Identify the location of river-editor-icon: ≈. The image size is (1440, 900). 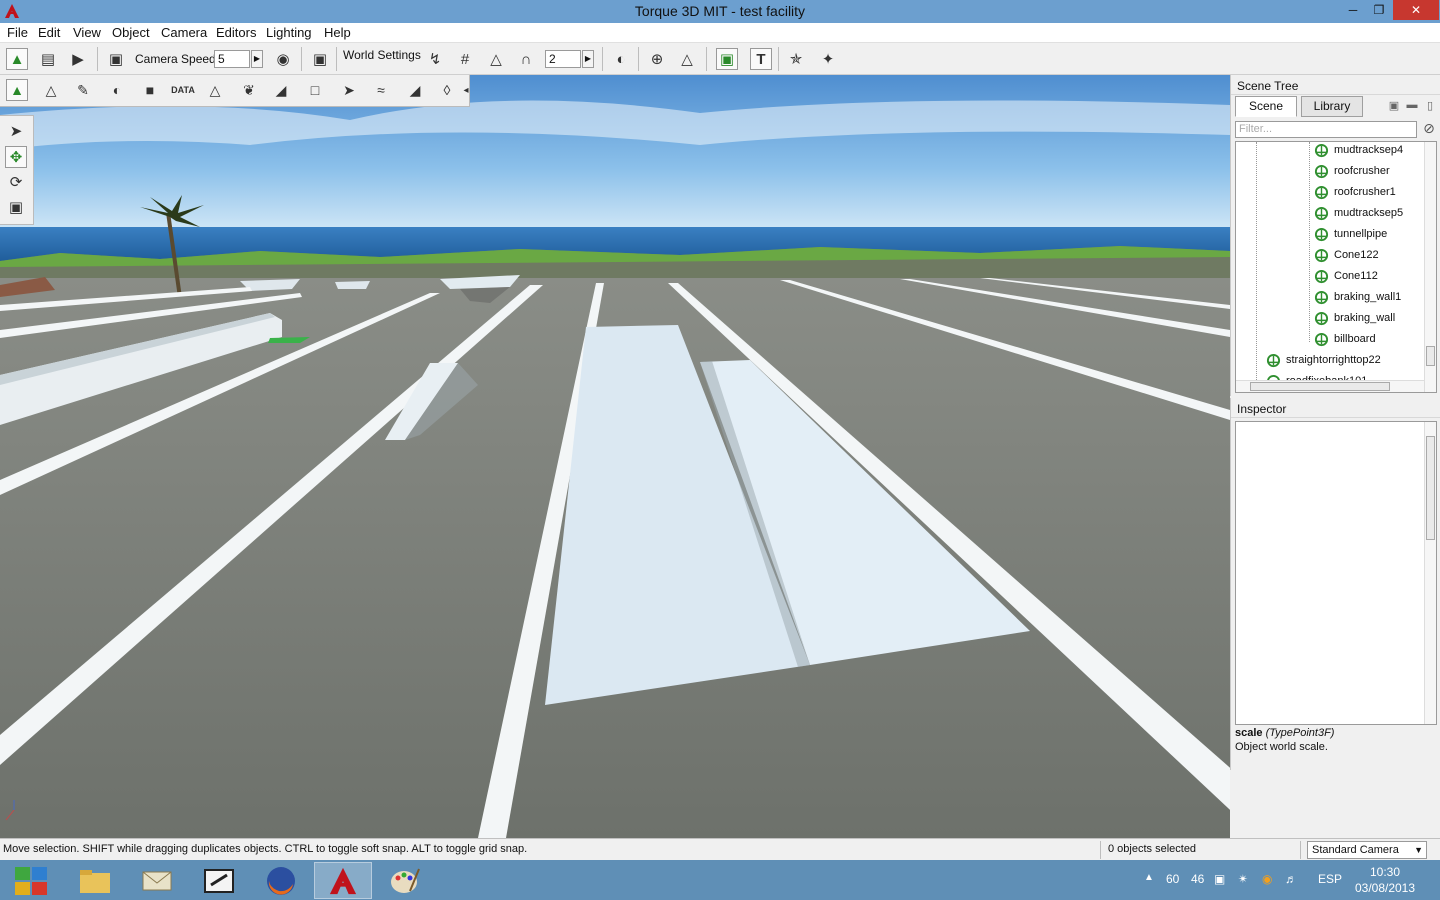
(381, 90).